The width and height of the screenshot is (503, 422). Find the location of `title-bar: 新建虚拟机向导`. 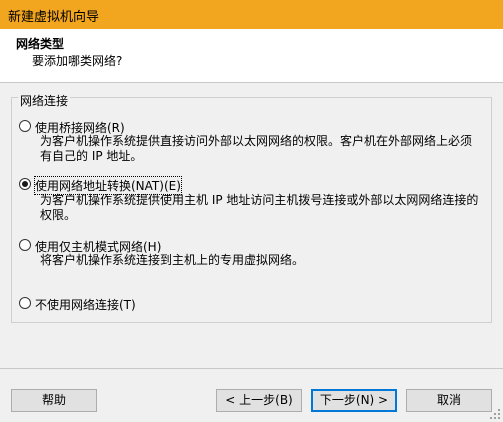

title-bar: 新建虚拟机向导 is located at coordinates (251, 14).